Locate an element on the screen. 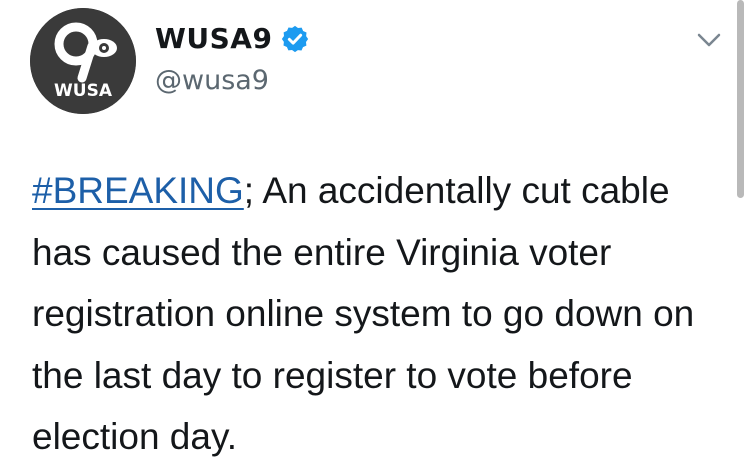 Image resolution: width=750 pixels, height=475 pixels. scrollbar is located at coordinates (740, 99).